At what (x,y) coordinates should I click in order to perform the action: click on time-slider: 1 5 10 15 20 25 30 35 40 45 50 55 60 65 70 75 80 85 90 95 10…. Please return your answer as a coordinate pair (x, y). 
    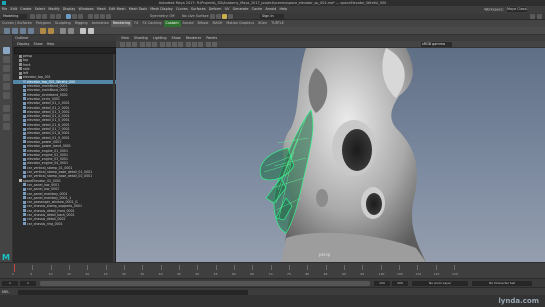
    Looking at the image, I should click on (272, 272).